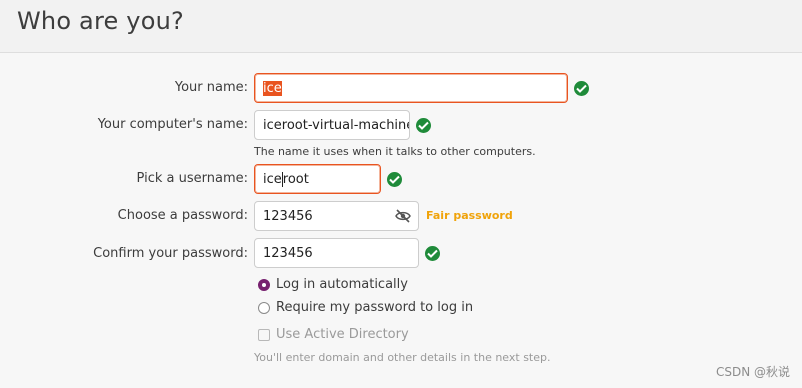 This screenshot has height=388, width=802. I want to click on computer-label: Your computer's name:, so click(172, 124).